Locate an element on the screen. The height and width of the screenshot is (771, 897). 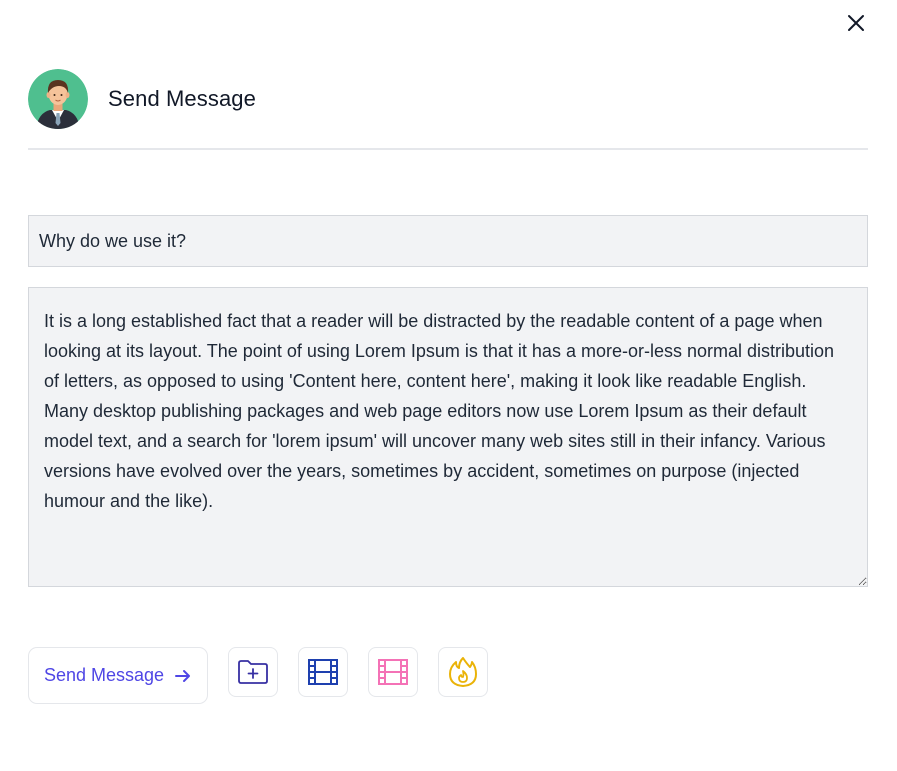
add-folder-button is located at coordinates (253, 672).